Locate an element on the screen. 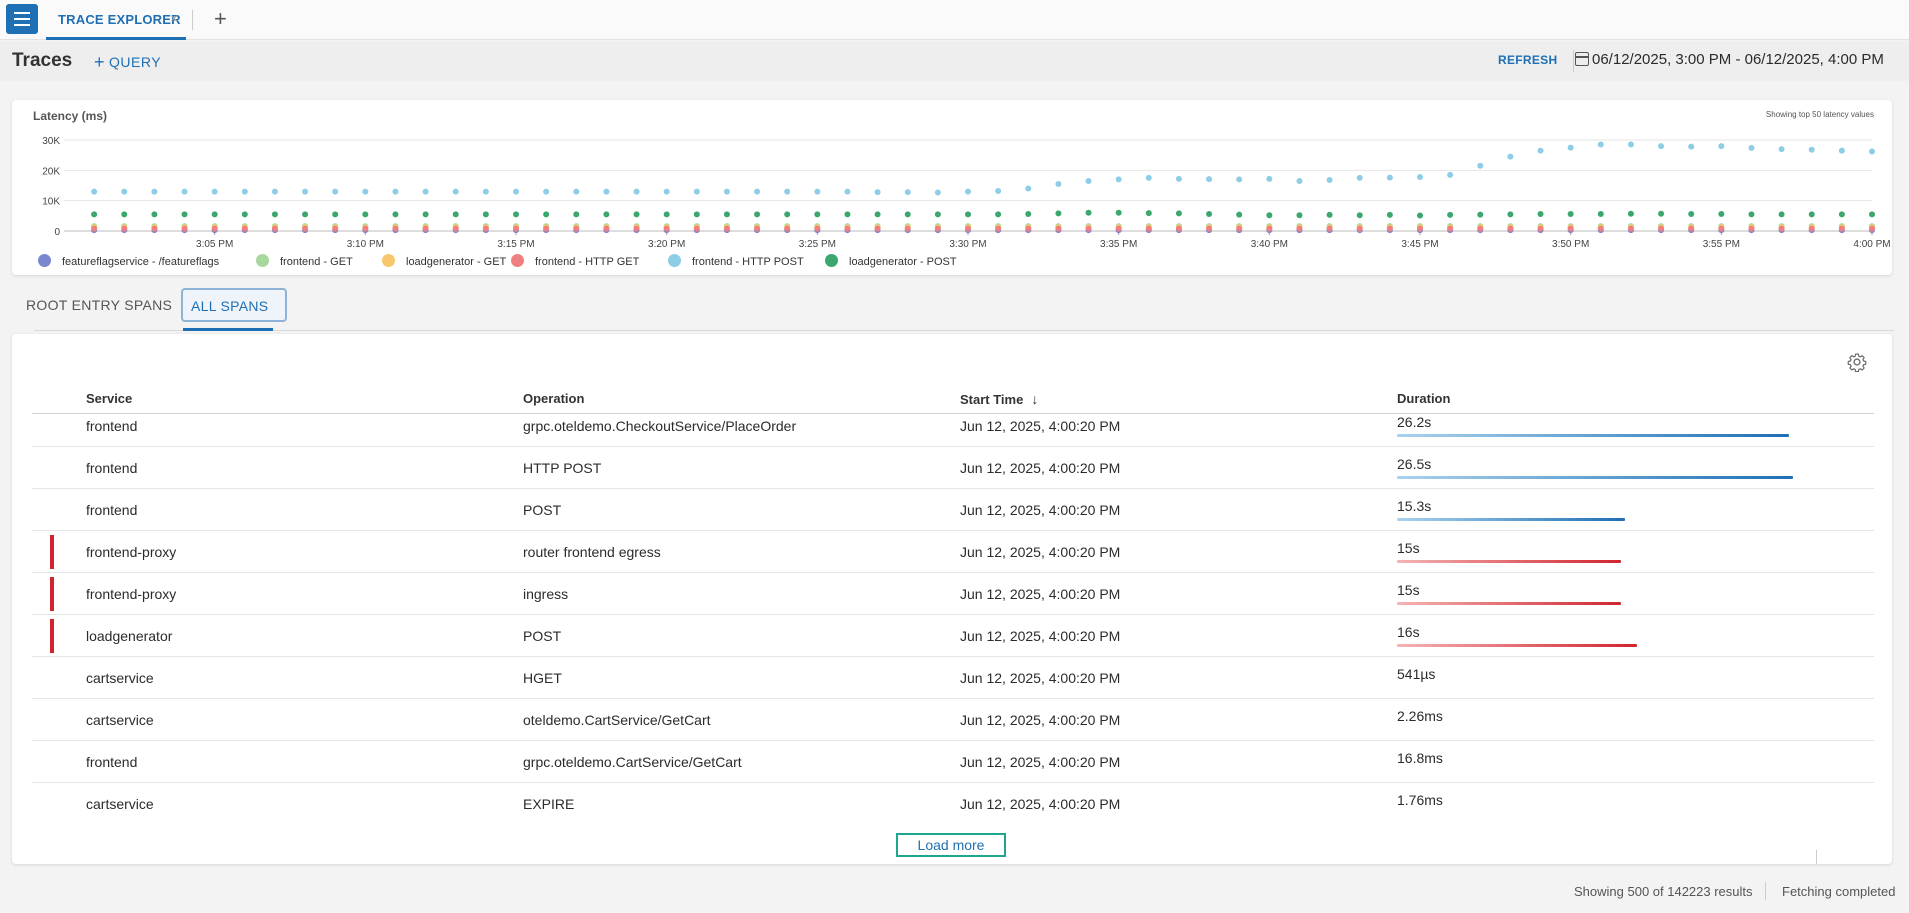 This screenshot has width=1909, height=913. load-more-button: Load more is located at coordinates (951, 845).